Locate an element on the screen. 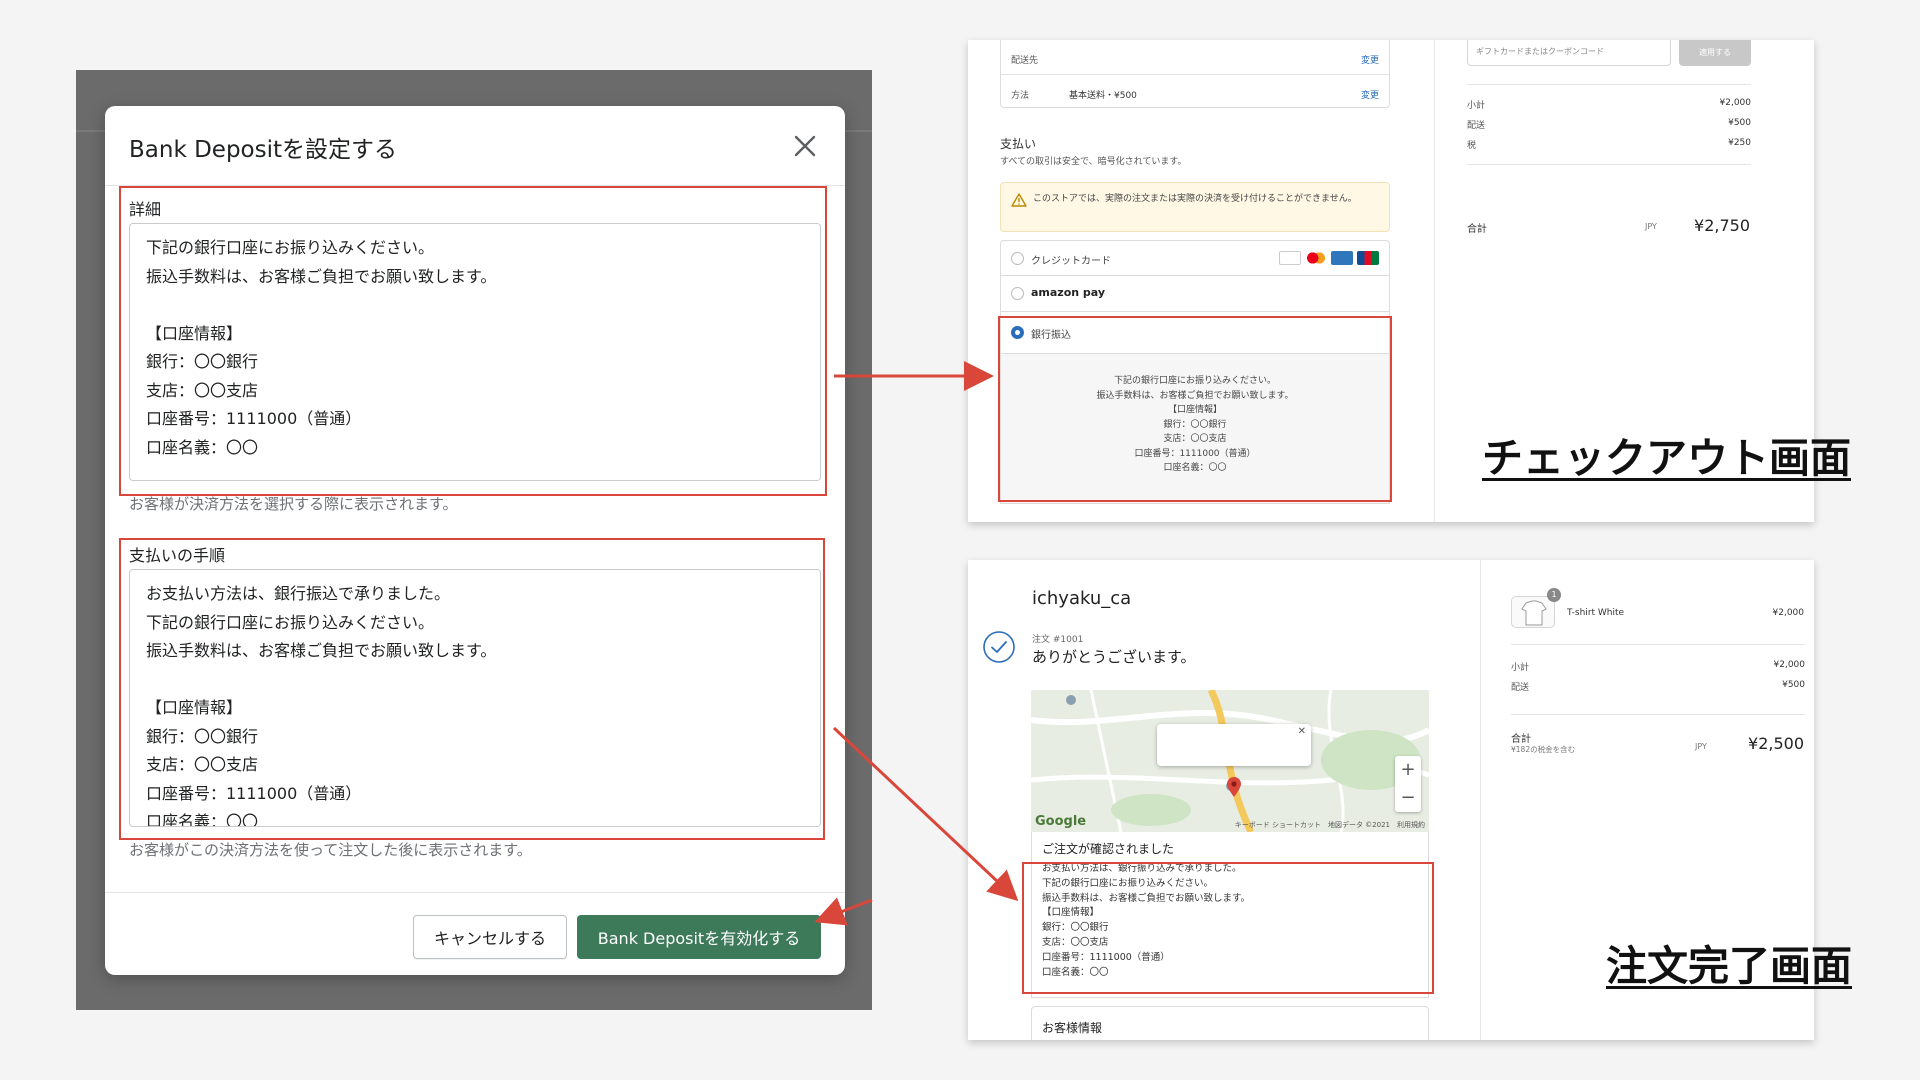  confirmation-line: 【口座情報】 is located at coordinates (1071, 913).